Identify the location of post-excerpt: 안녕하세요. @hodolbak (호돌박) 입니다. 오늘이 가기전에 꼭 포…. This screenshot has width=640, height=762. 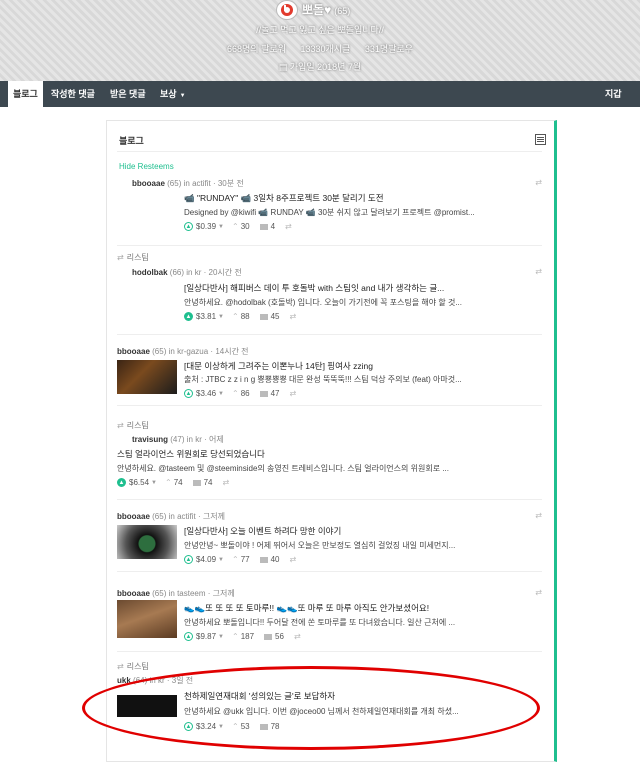
(354, 302).